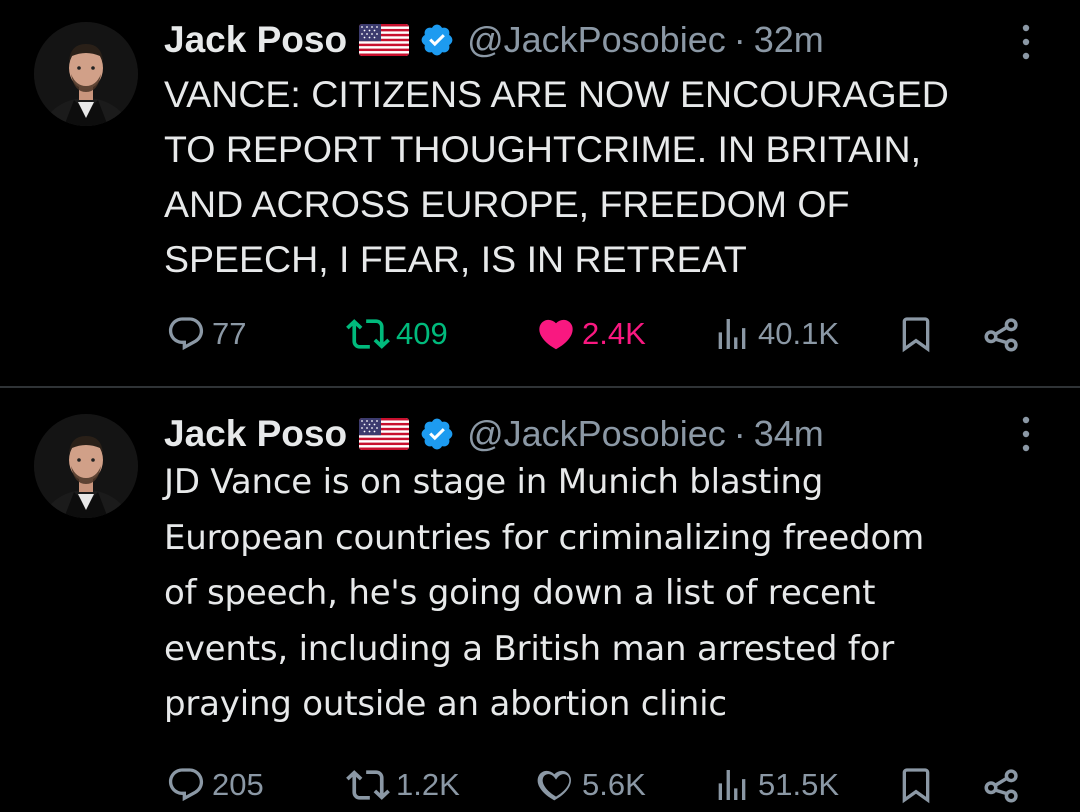 This screenshot has width=1080, height=812. What do you see at coordinates (614, 333) in the screenshot?
I see `like-count: 2.4K` at bounding box center [614, 333].